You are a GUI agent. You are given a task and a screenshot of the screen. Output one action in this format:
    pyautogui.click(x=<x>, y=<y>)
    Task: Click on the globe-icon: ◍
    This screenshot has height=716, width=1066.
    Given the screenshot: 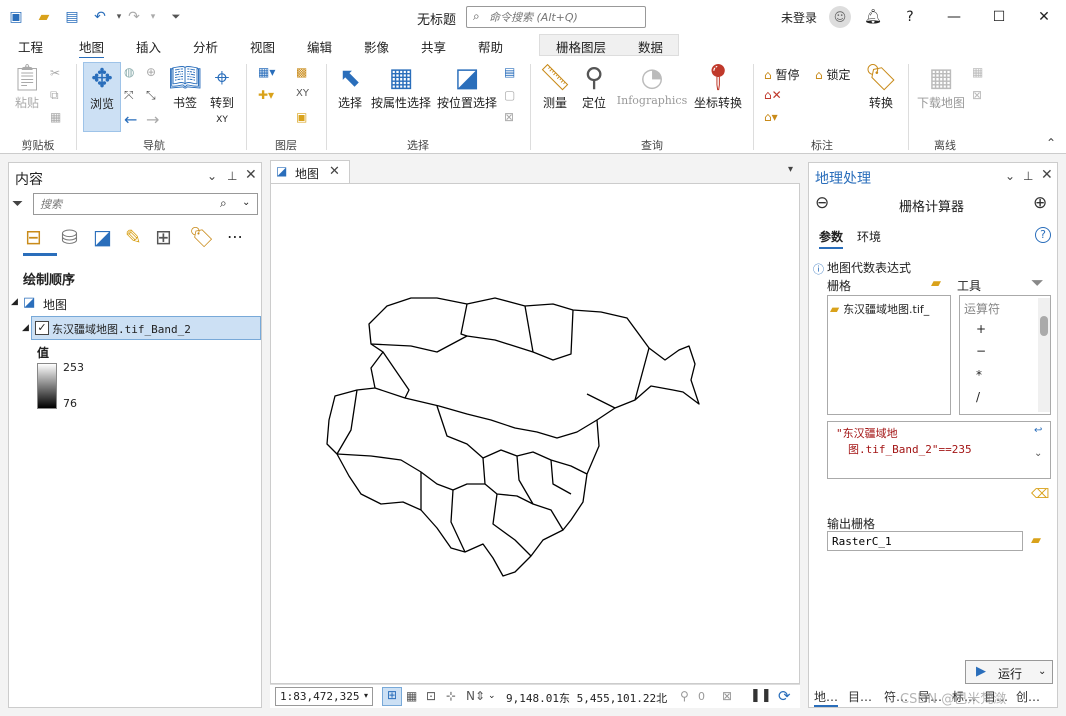 What is the action you would take?
    pyautogui.click(x=129, y=72)
    